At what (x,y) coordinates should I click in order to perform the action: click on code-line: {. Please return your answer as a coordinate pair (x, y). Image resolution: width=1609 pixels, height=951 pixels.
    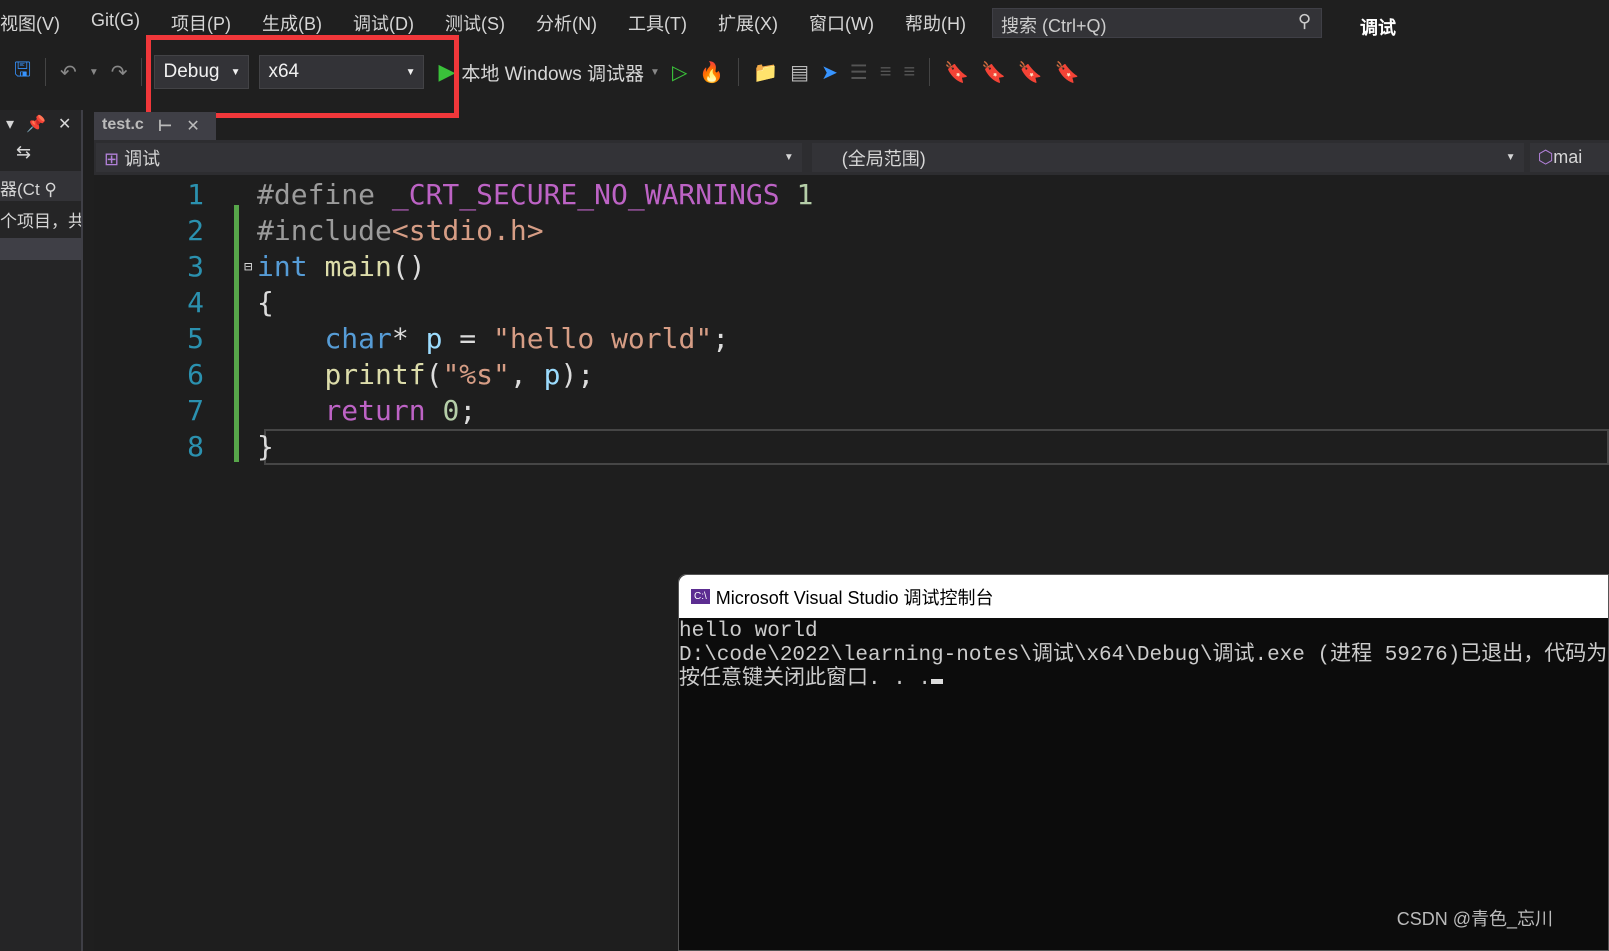
    Looking at the image, I should click on (265, 302).